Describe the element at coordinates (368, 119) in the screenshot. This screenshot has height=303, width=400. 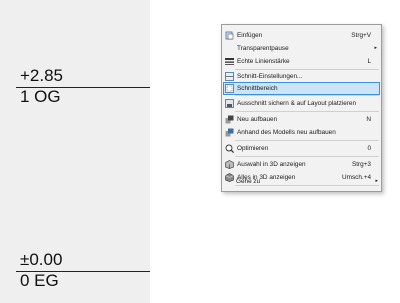
I see `menu-item-shortcut: N` at that location.